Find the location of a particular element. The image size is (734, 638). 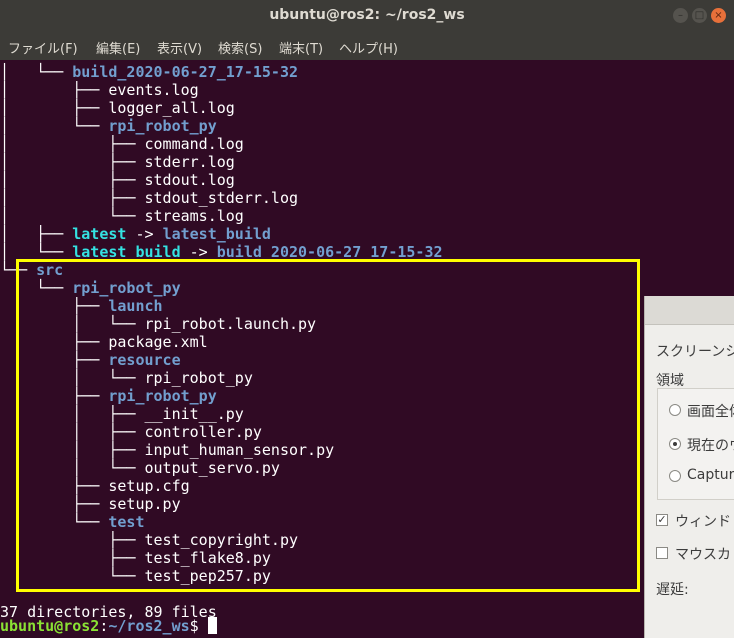

tree-line: │ ├── stdout_stderr.log is located at coordinates (149, 198).